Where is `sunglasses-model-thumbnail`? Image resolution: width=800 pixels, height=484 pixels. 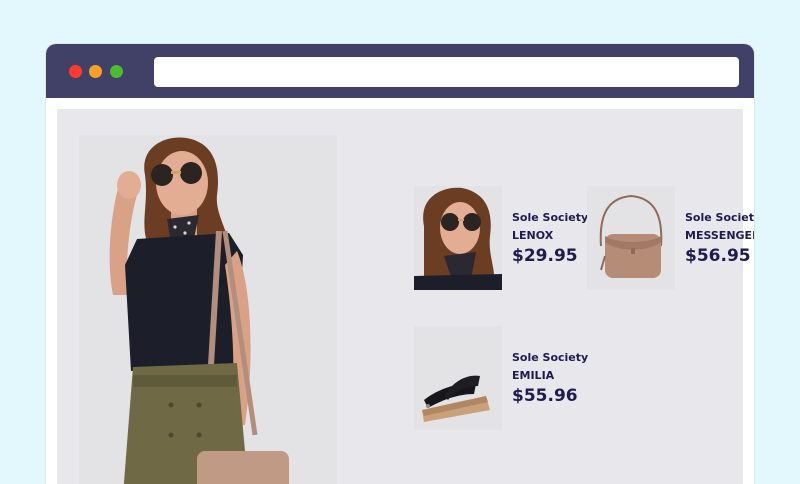 sunglasses-model-thumbnail is located at coordinates (458, 238).